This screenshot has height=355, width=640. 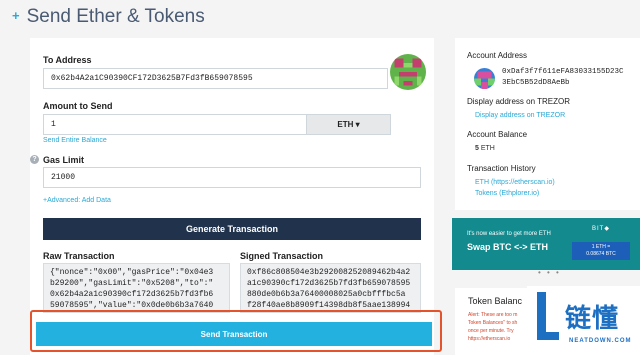 What do you see at coordinates (234, 334) in the screenshot?
I see `send-transaction-button: Send Transaction` at bounding box center [234, 334].